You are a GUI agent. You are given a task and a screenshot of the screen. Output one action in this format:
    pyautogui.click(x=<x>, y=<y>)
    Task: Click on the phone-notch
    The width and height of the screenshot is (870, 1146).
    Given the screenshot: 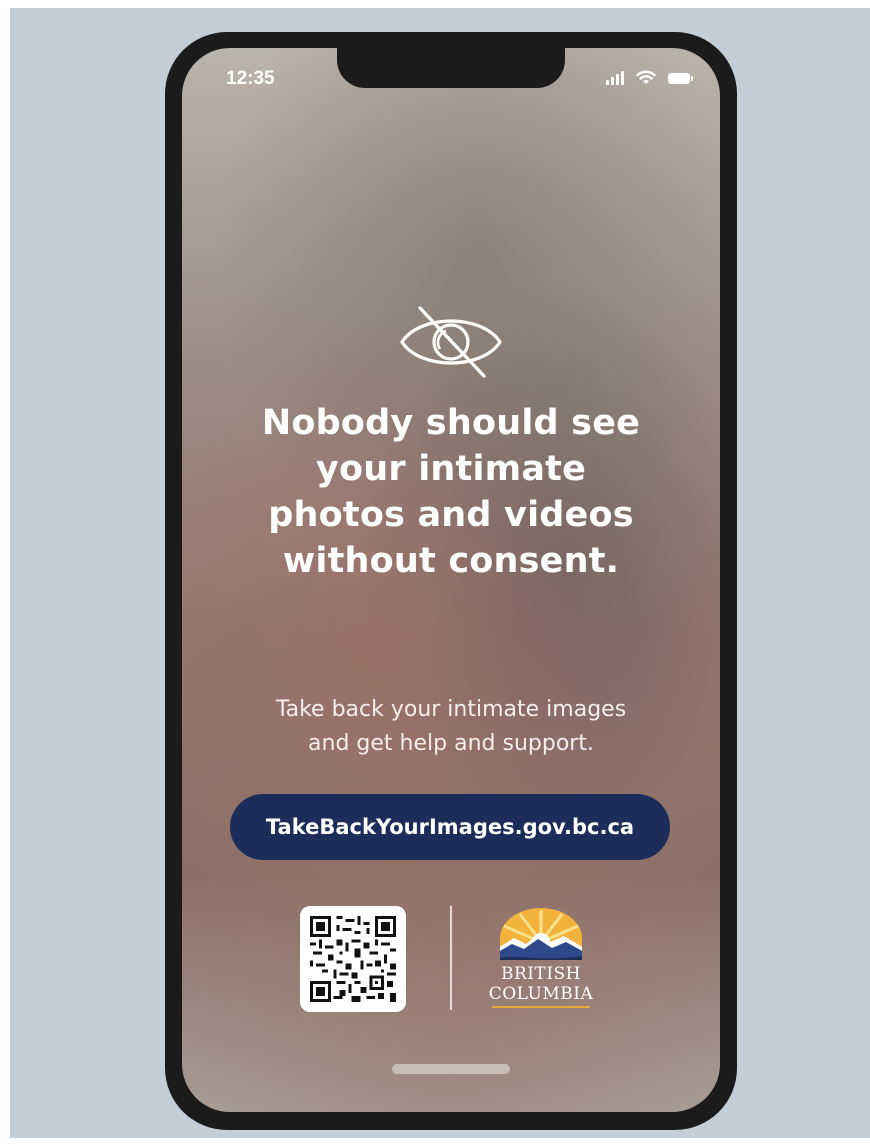 What is the action you would take?
    pyautogui.click(x=451, y=68)
    